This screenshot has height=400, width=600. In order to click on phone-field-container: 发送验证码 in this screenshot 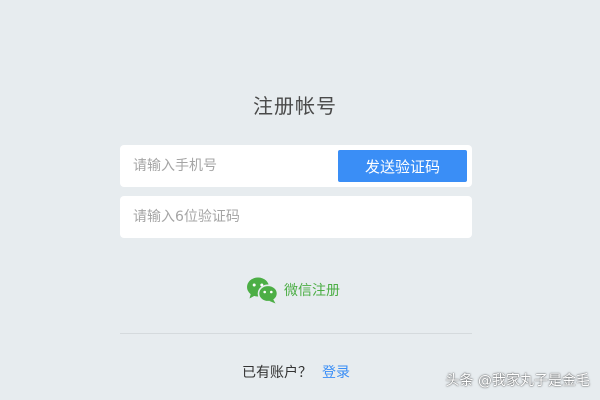, I will do `click(296, 166)`.